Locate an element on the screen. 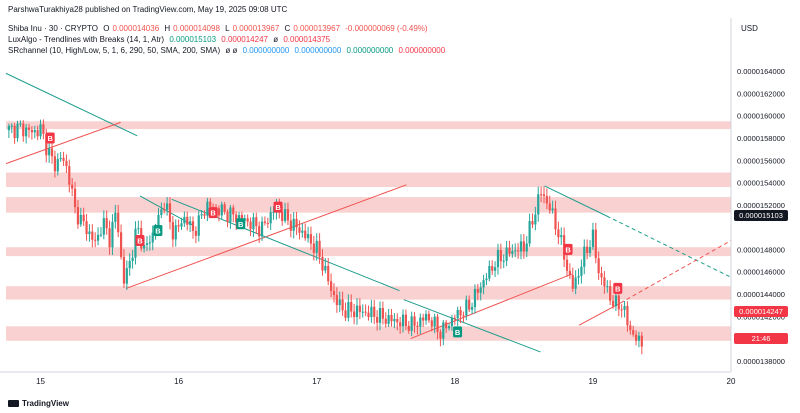 The image size is (800, 413). tradingview-logo: TradingView is located at coordinates (38, 403).